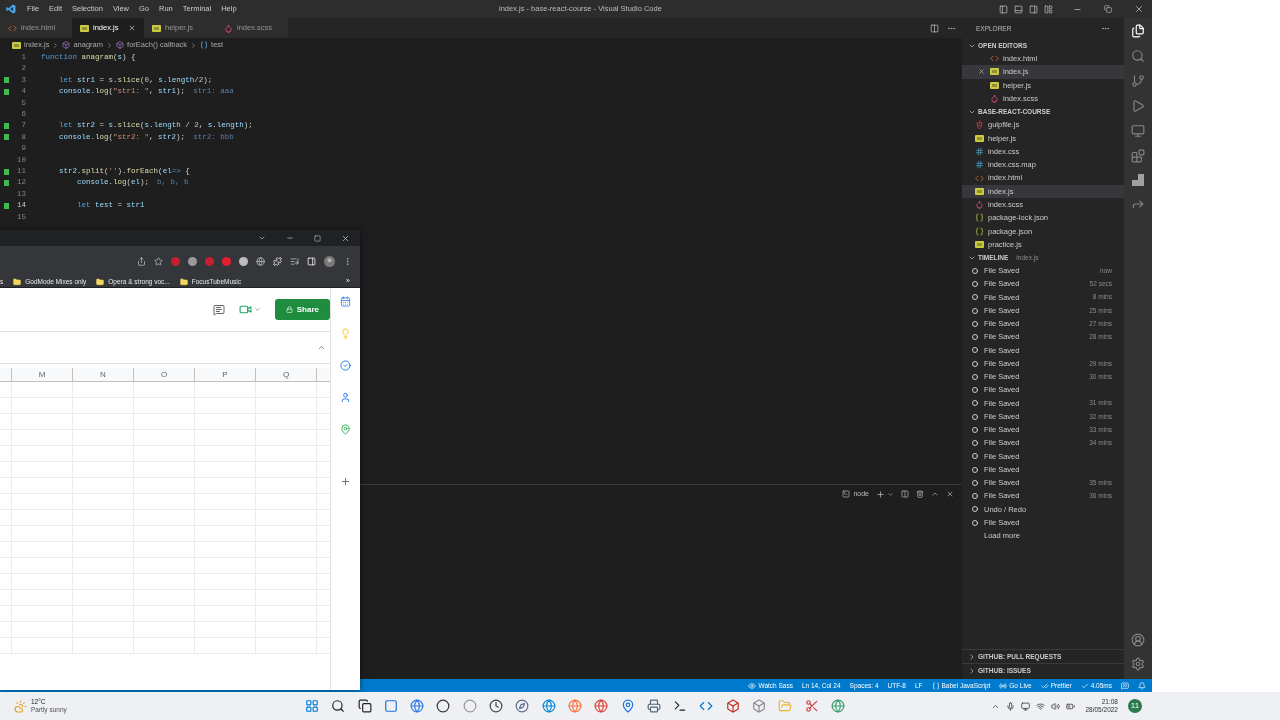 The image size is (1280, 720). I want to click on notifications-icon, so click(1142, 685).